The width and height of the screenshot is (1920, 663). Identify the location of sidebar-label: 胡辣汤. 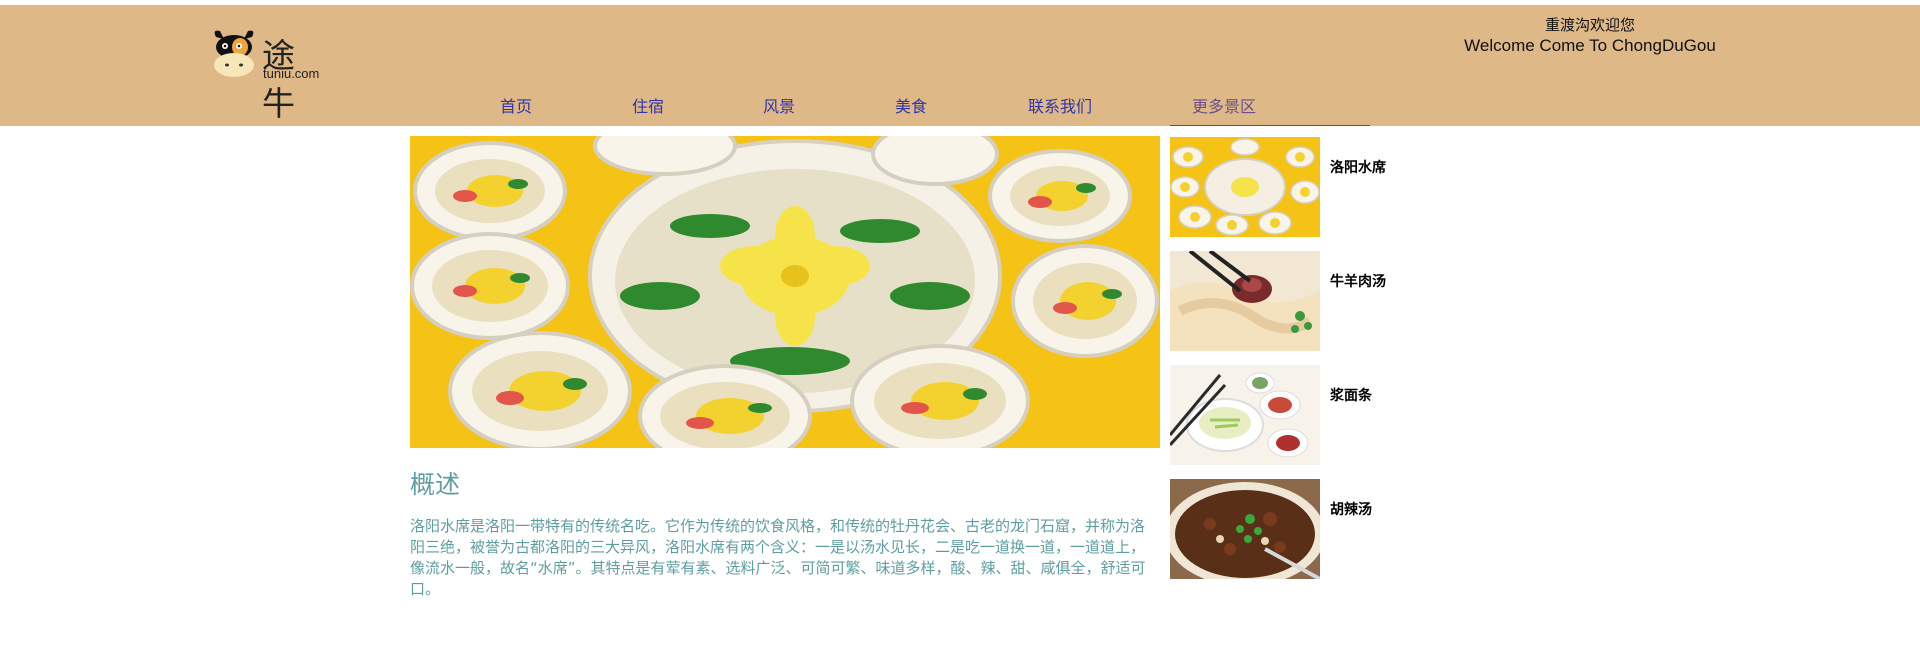
(1351, 510).